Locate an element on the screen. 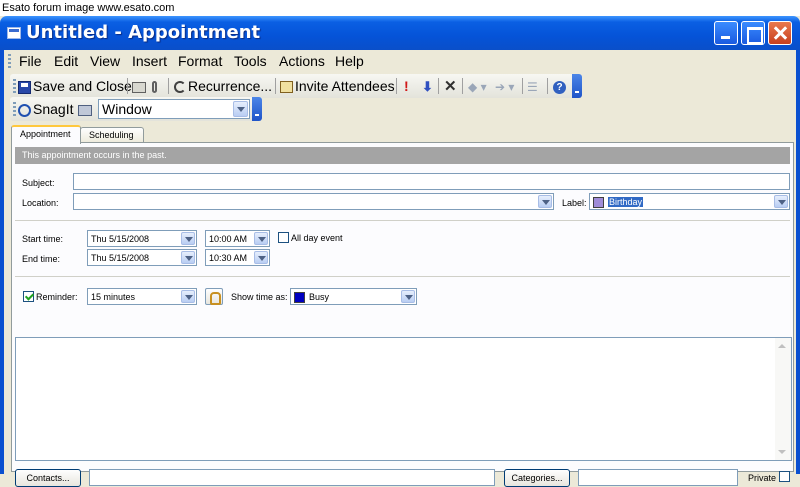 The image size is (800, 487). menubar-grip is located at coordinates (9, 61).